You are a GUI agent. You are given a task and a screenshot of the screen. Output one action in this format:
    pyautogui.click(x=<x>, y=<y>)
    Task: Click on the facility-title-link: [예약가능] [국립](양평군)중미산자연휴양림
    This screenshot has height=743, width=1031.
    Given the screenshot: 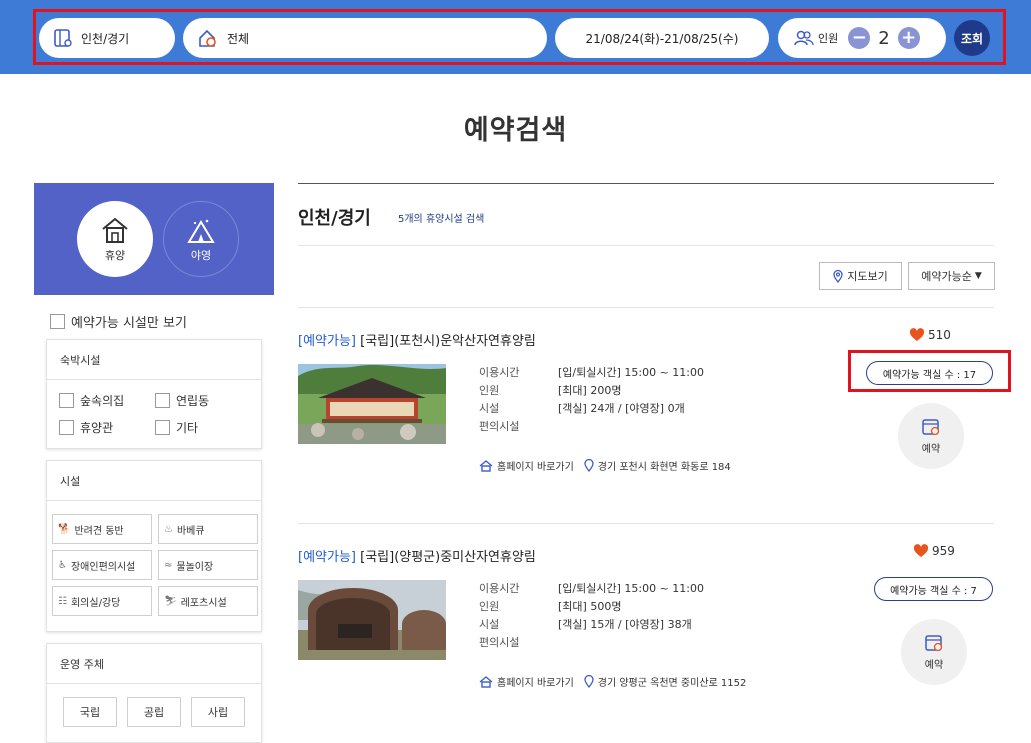 What is the action you would take?
    pyautogui.click(x=417, y=555)
    